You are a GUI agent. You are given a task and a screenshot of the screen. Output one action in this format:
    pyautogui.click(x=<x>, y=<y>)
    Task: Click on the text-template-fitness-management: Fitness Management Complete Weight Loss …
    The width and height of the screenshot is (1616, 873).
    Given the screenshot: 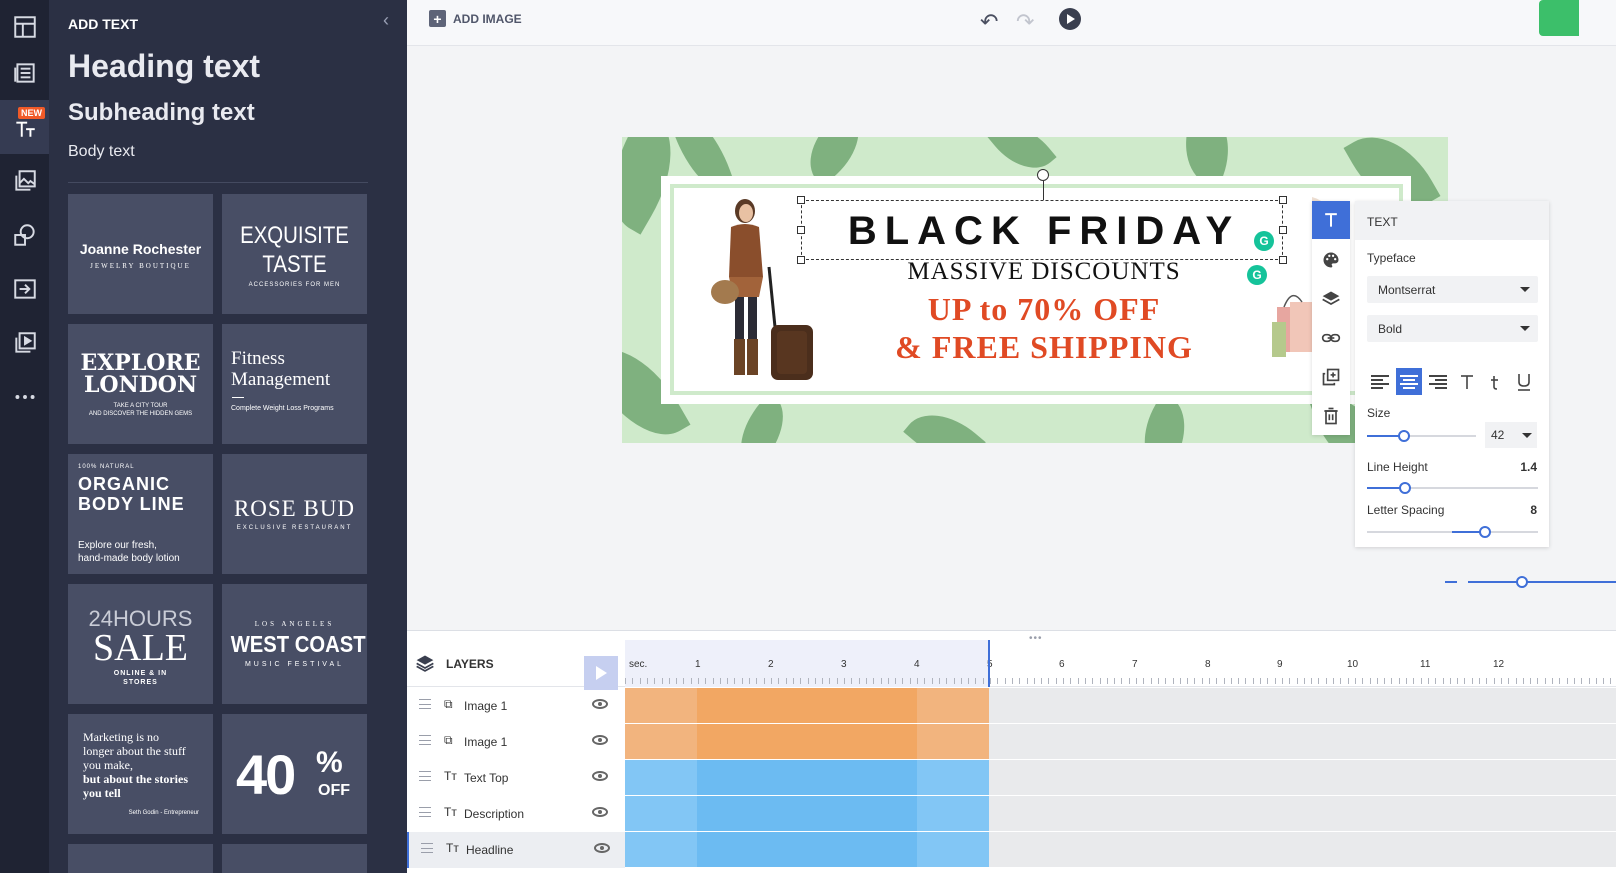 What is the action you would take?
    pyautogui.click(x=294, y=384)
    